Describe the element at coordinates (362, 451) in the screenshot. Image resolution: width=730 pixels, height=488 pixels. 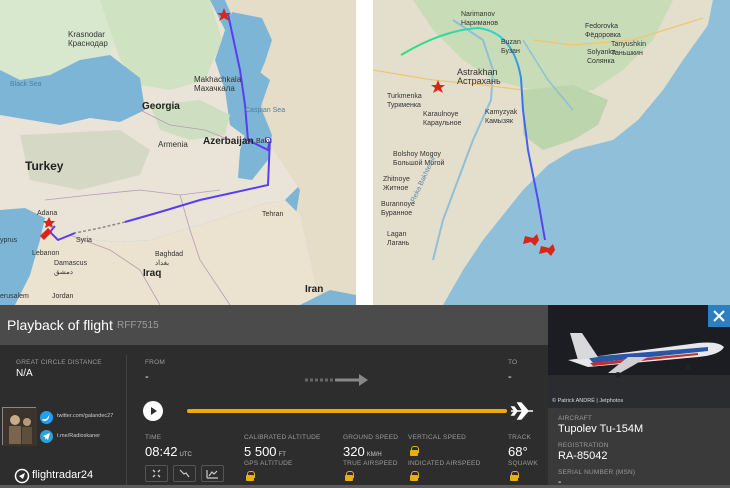
I see `ground-speed-value: 320 KM/H` at that location.